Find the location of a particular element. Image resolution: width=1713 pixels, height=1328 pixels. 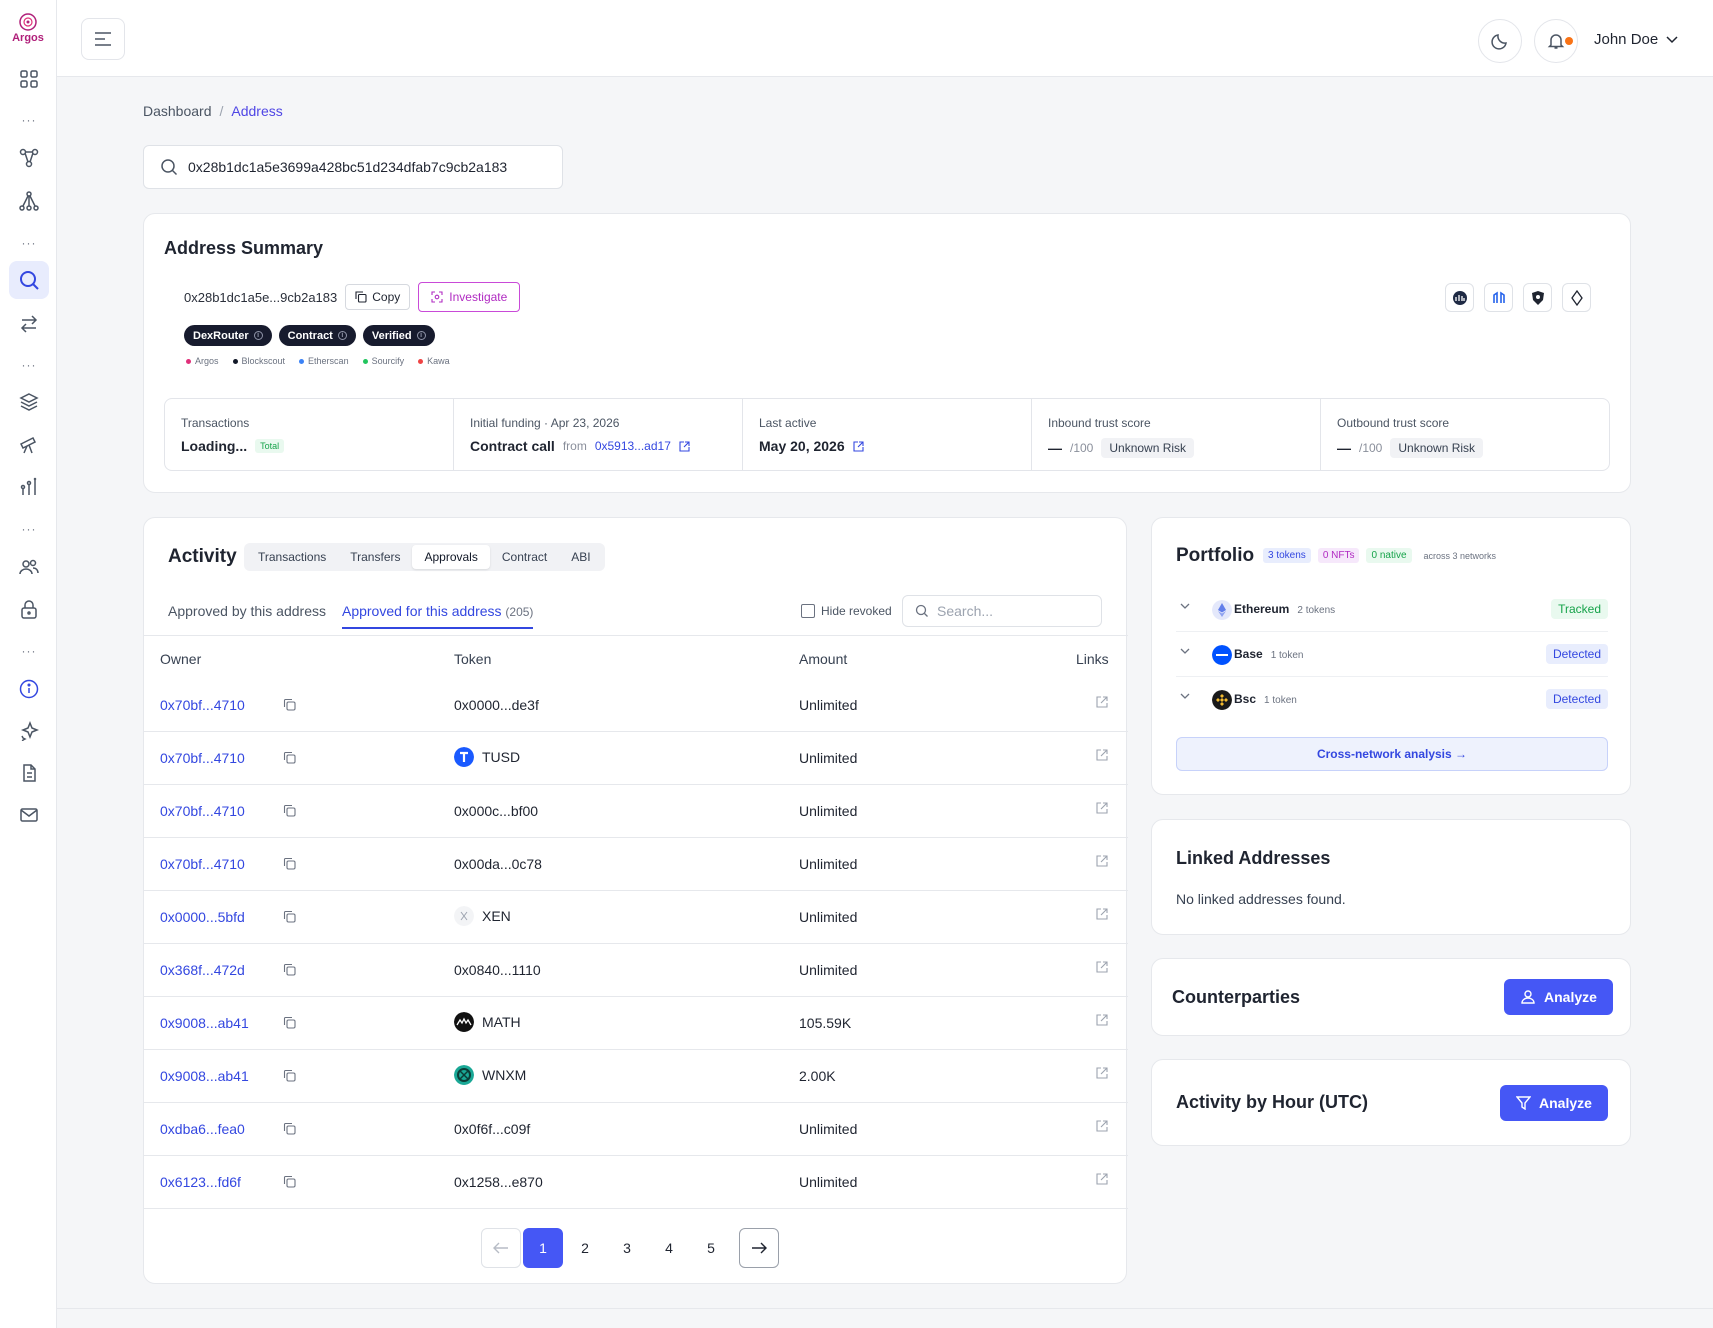

dashboard-icon is located at coordinates (29, 79).